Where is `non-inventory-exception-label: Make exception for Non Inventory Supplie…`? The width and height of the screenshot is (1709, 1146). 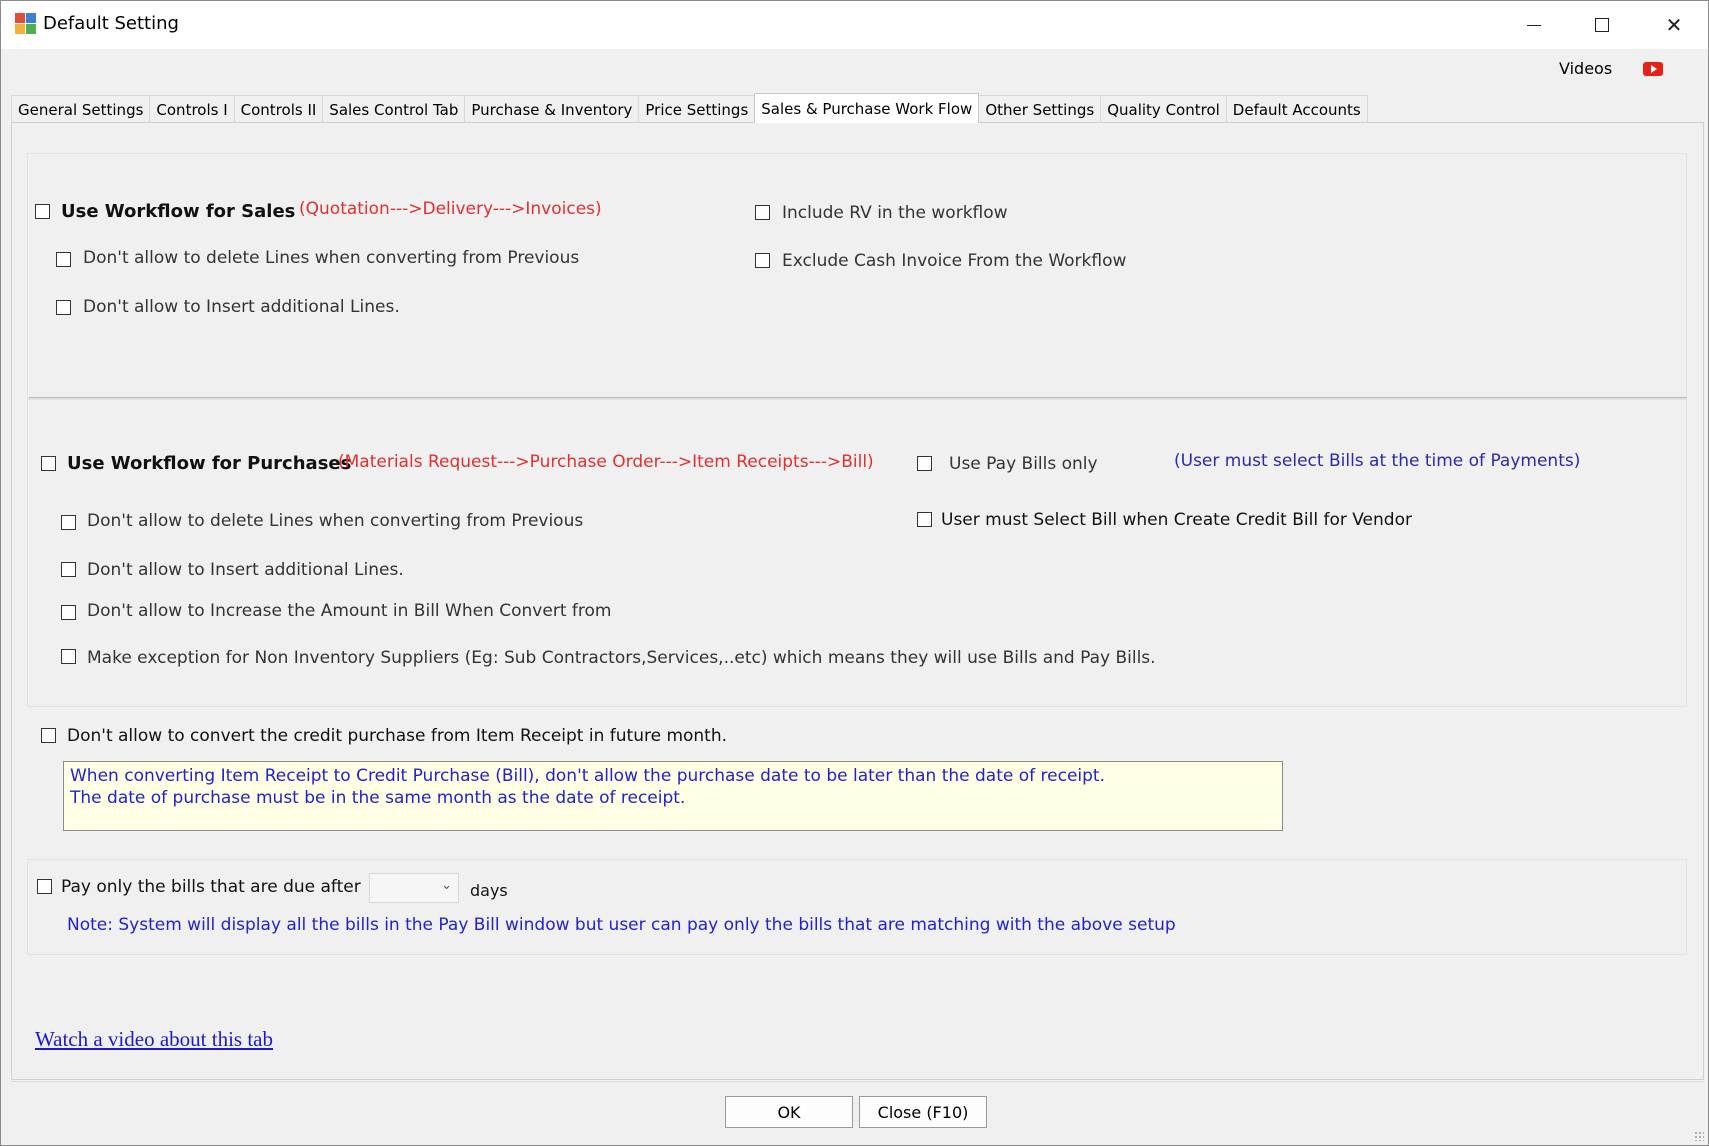 non-inventory-exception-label: Make exception for Non Inventory Supplie… is located at coordinates (621, 658).